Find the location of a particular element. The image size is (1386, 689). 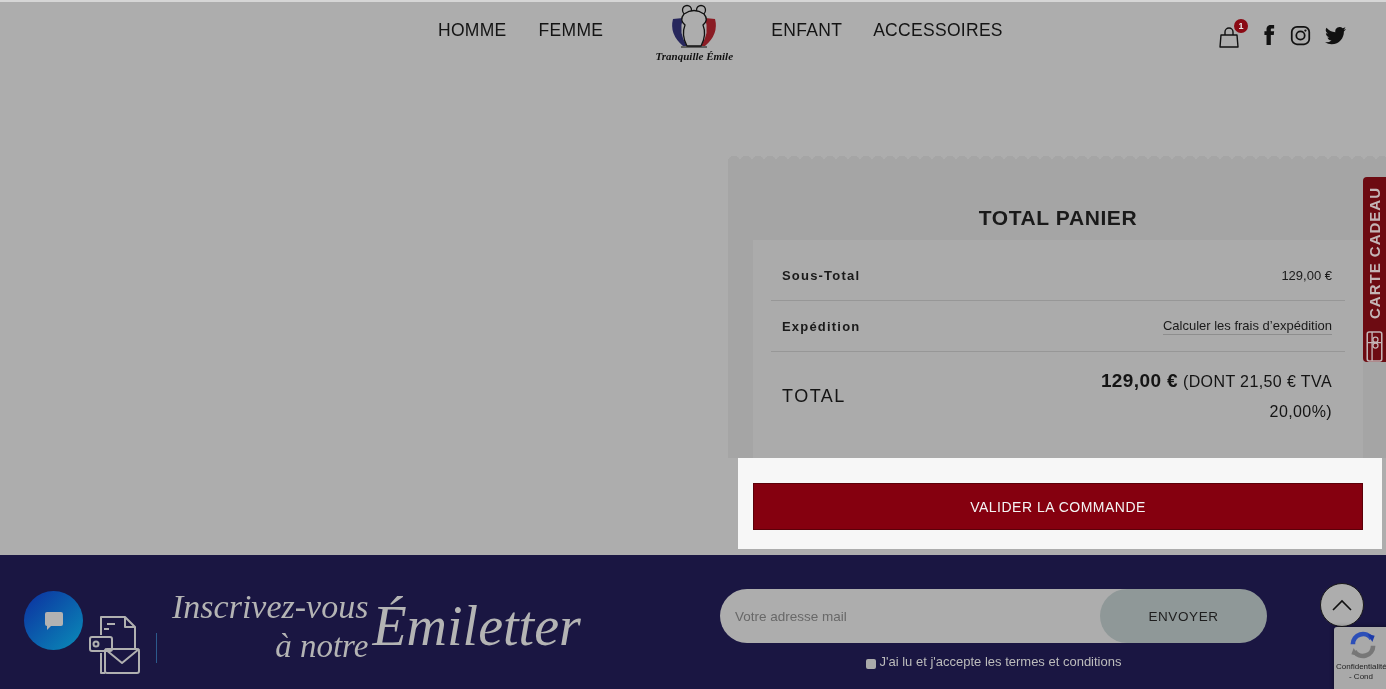

newsletter-brand: Émiletter is located at coordinates (476, 626).